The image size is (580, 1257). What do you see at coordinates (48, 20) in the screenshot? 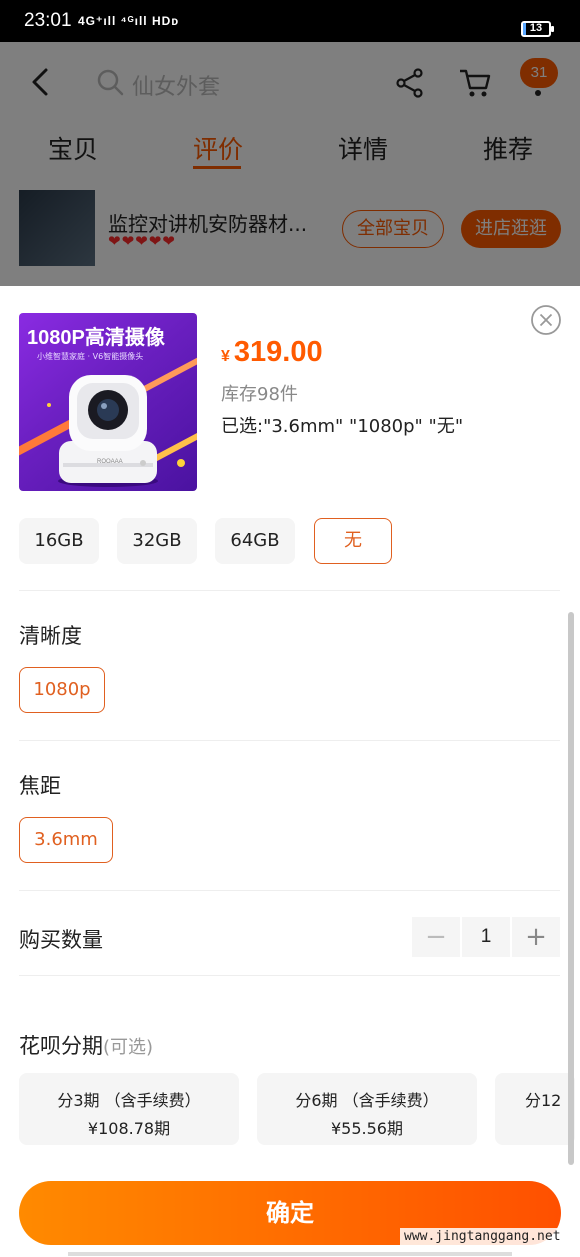
I see `clock: 23:01` at bounding box center [48, 20].